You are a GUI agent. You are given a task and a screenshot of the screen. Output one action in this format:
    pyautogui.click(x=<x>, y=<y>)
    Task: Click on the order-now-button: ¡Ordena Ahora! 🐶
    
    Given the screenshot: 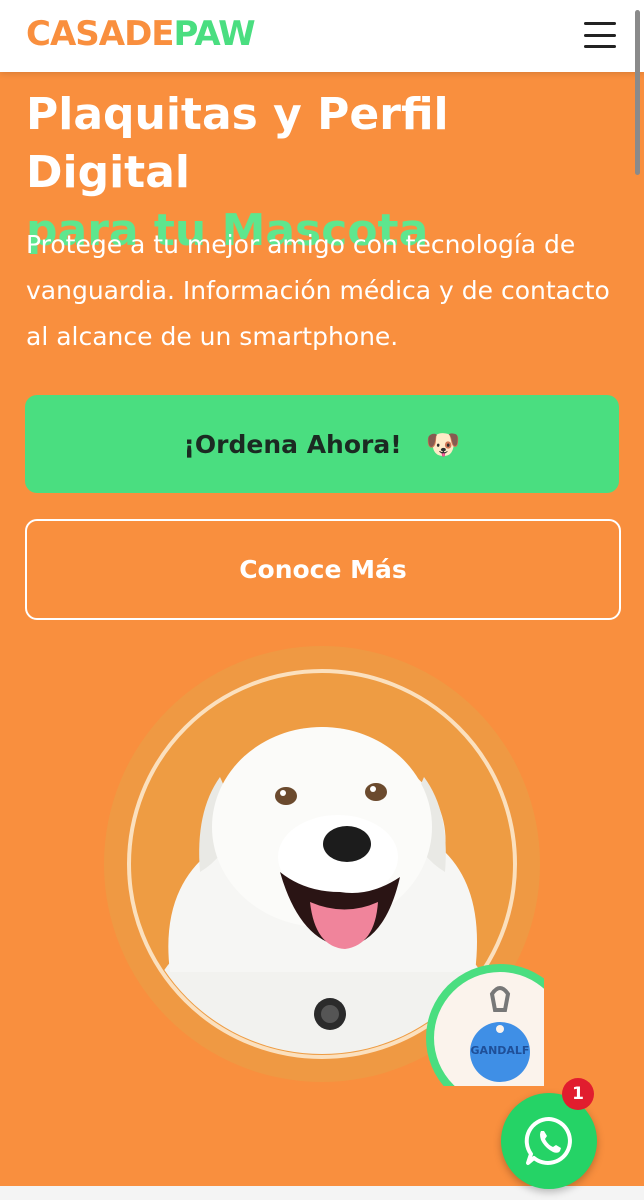 What is the action you would take?
    pyautogui.click(x=322, y=444)
    